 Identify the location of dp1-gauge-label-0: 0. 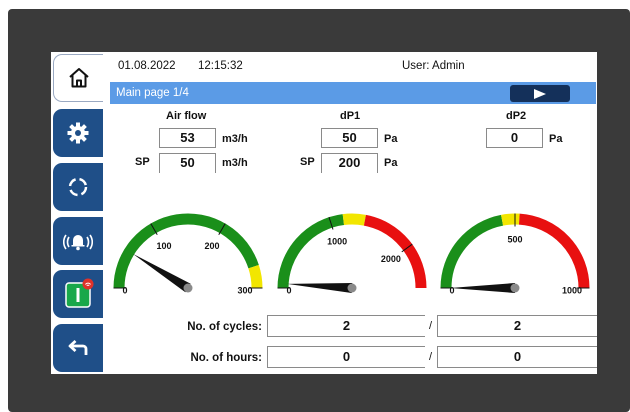
(288, 290).